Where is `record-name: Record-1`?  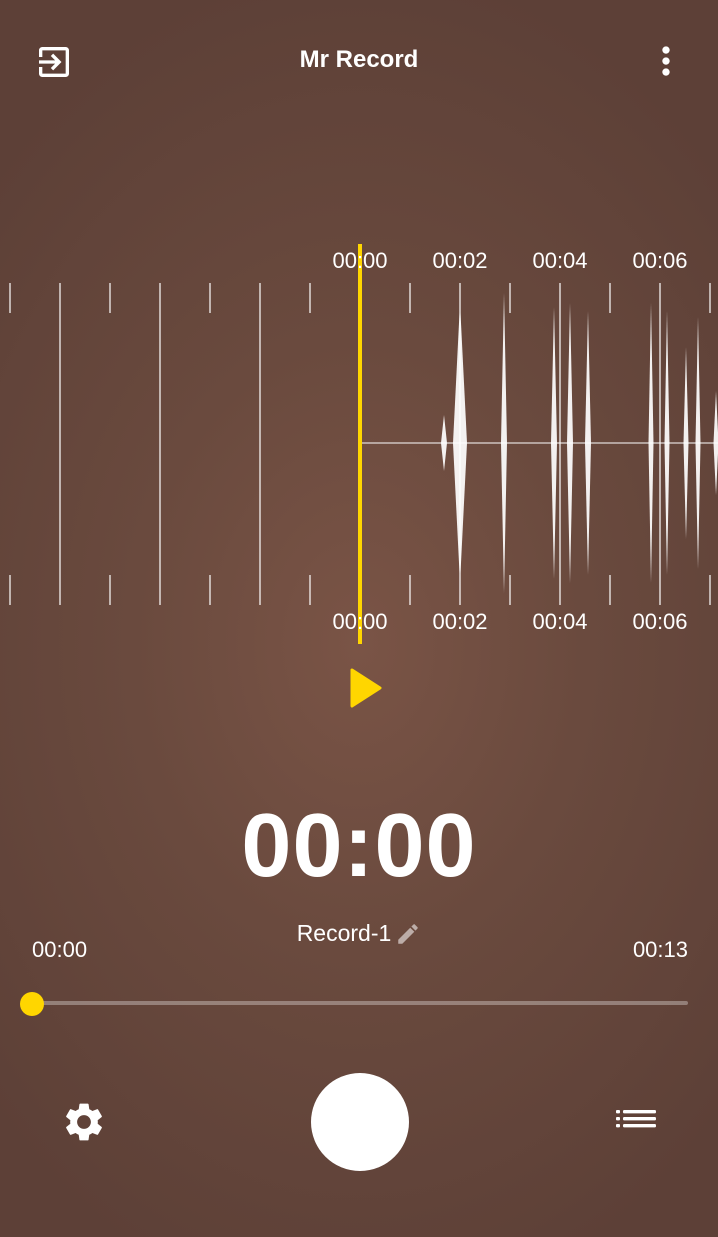 record-name: Record-1 is located at coordinates (344, 933).